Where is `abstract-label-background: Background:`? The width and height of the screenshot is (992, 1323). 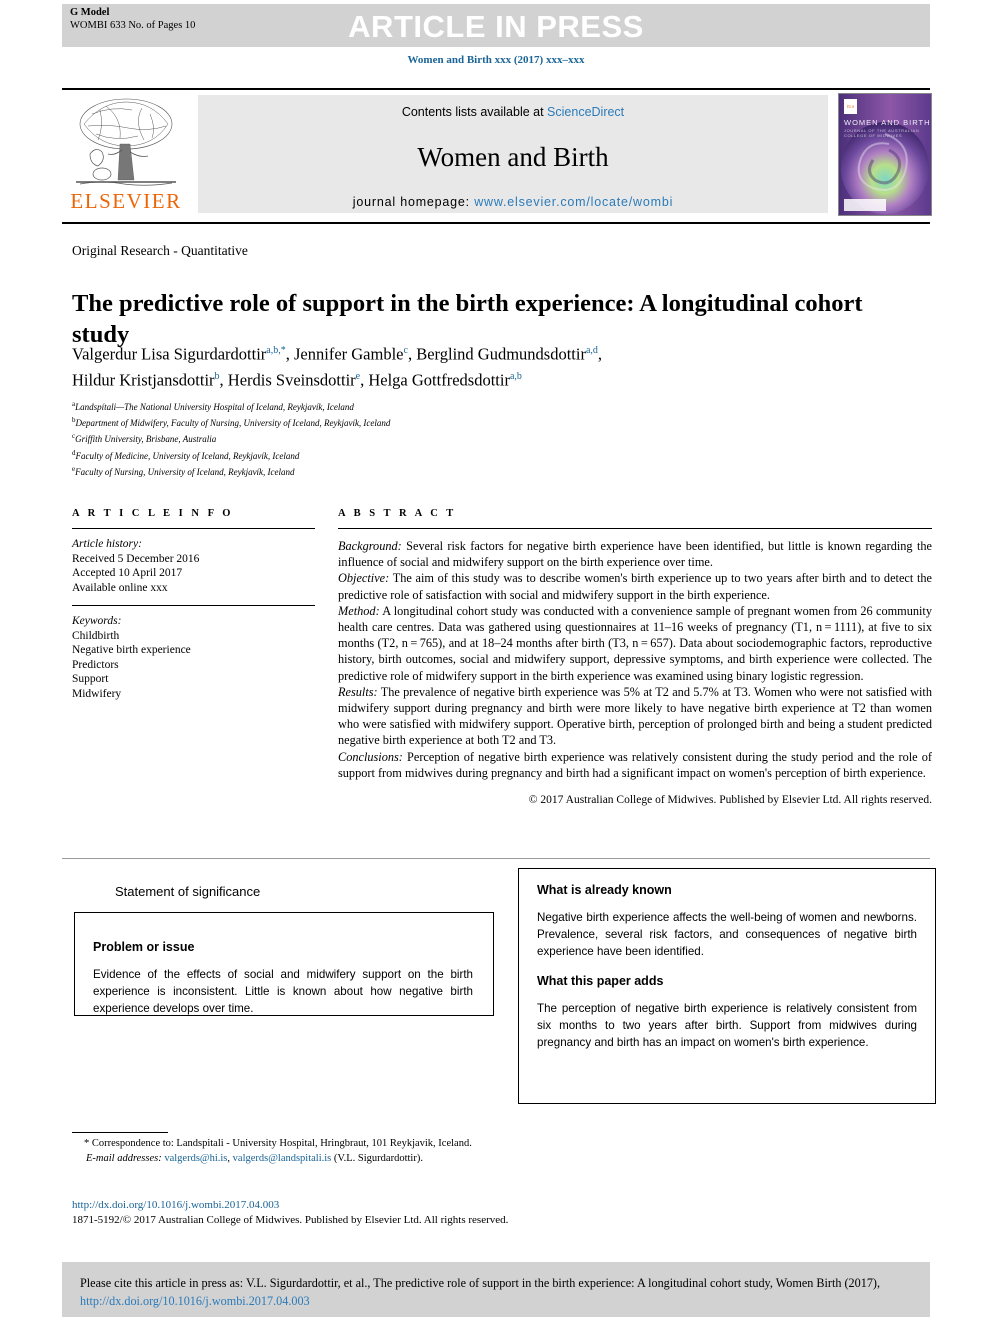 abstract-label-background: Background: is located at coordinates (370, 546).